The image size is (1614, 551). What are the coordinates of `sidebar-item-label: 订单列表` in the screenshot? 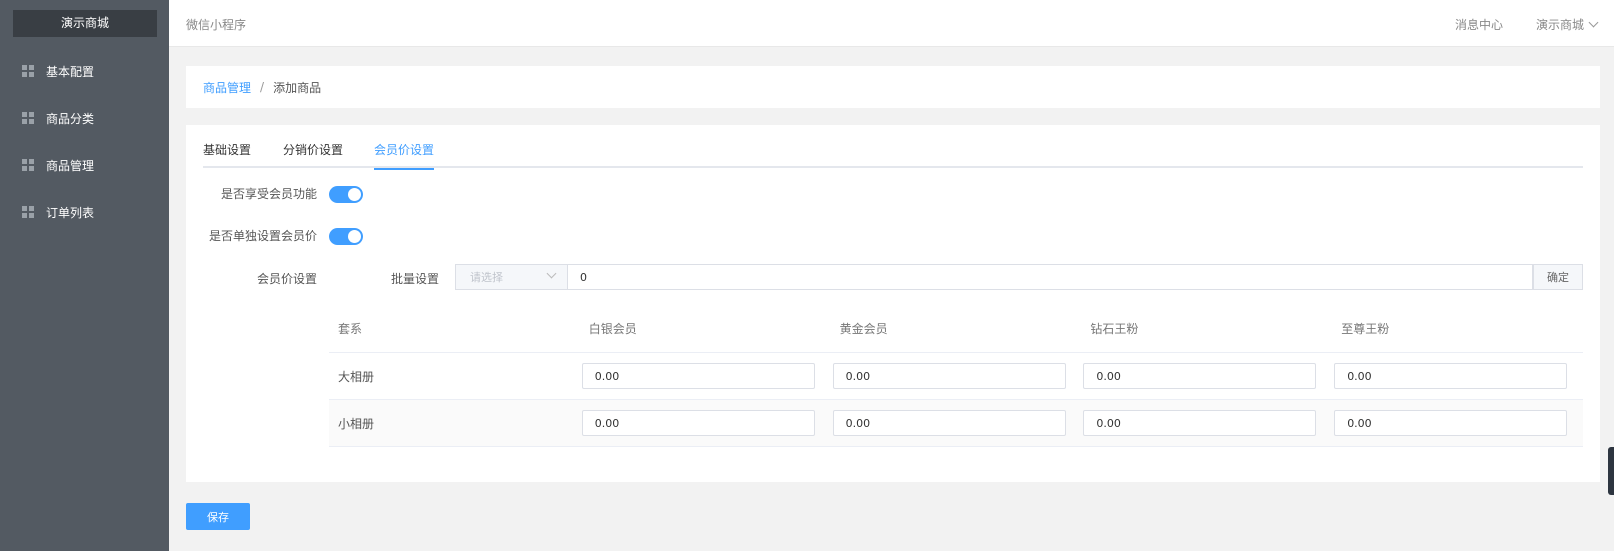 It's located at (70, 212).